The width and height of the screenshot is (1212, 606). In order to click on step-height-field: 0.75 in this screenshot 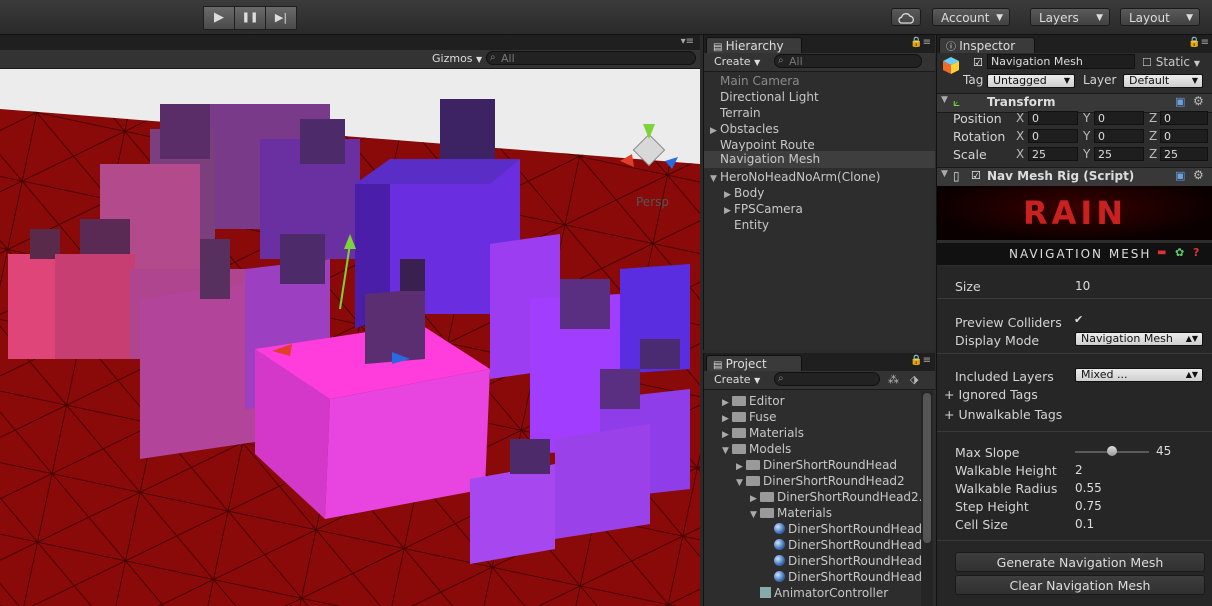, I will do `click(1137, 505)`.